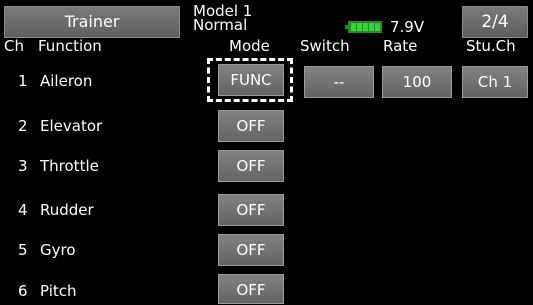 Image resolution: width=533 pixels, height=305 pixels. Describe the element at coordinates (491, 46) in the screenshot. I see `col-header-stu-ch: Stu.Ch` at that location.